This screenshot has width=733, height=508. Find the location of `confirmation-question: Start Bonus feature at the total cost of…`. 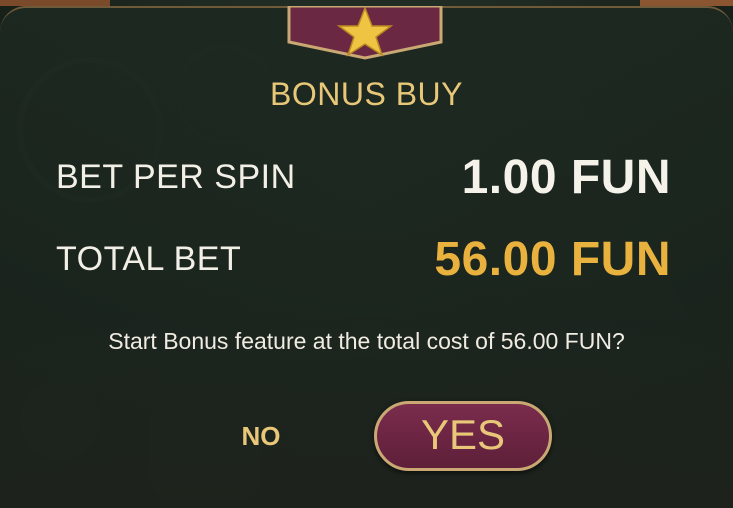

confirmation-question: Start Bonus feature at the total cost of… is located at coordinates (366, 341).